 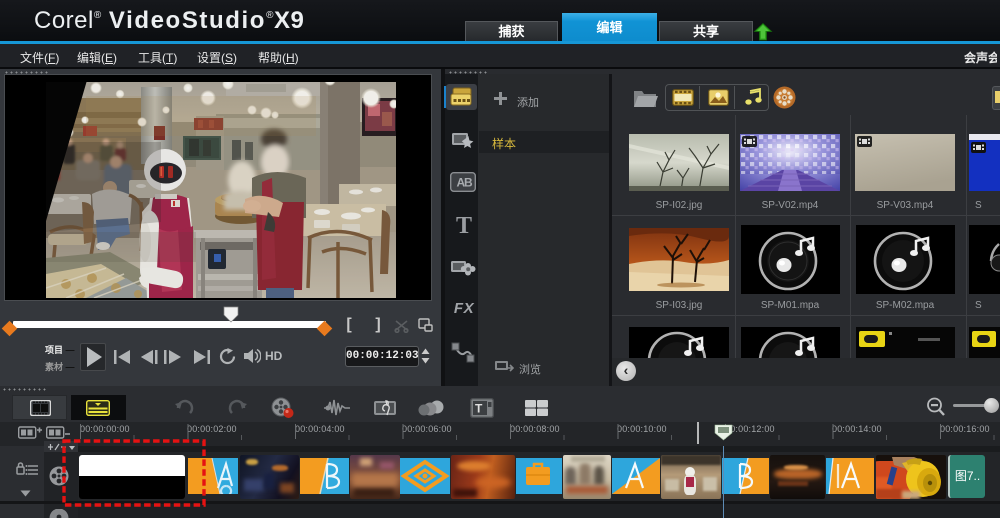 What do you see at coordinates (468, 183) in the screenshot?
I see `svg-text: B` at bounding box center [468, 183].